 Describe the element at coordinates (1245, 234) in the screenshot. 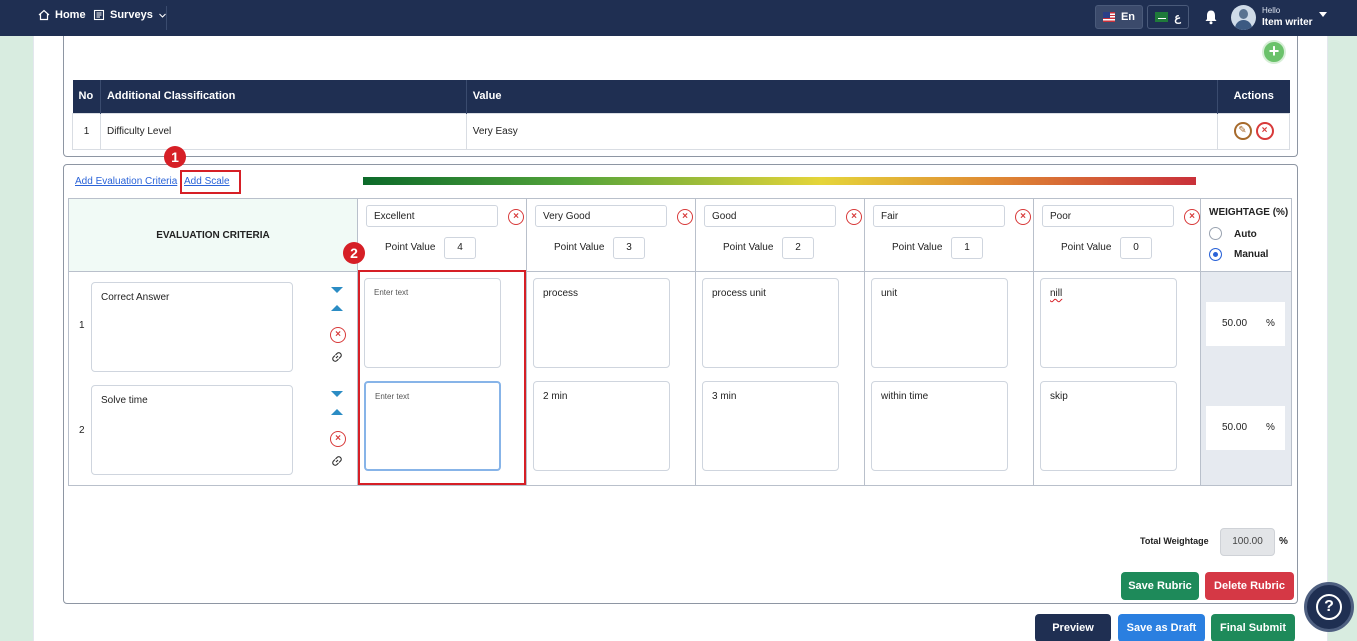

I see `weightage-auto-label: Auto` at that location.